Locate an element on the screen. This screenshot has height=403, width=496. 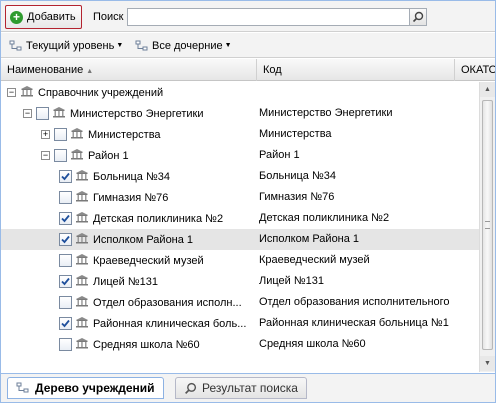
tab-label: Дерево учреждений is located at coordinates (95, 388).